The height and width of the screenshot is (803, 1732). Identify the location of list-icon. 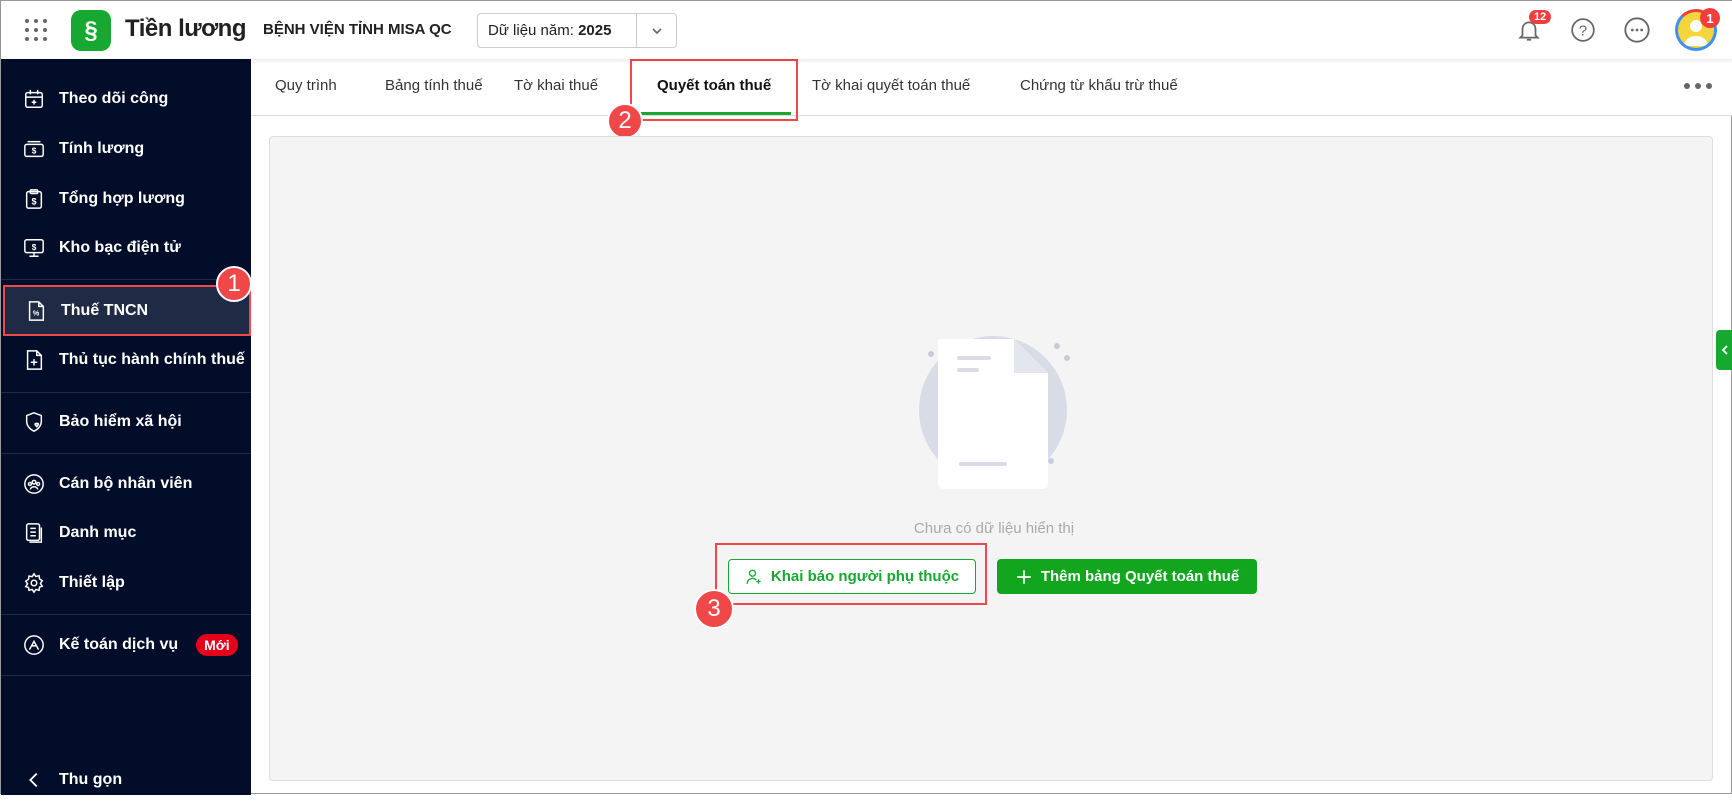
(34, 533).